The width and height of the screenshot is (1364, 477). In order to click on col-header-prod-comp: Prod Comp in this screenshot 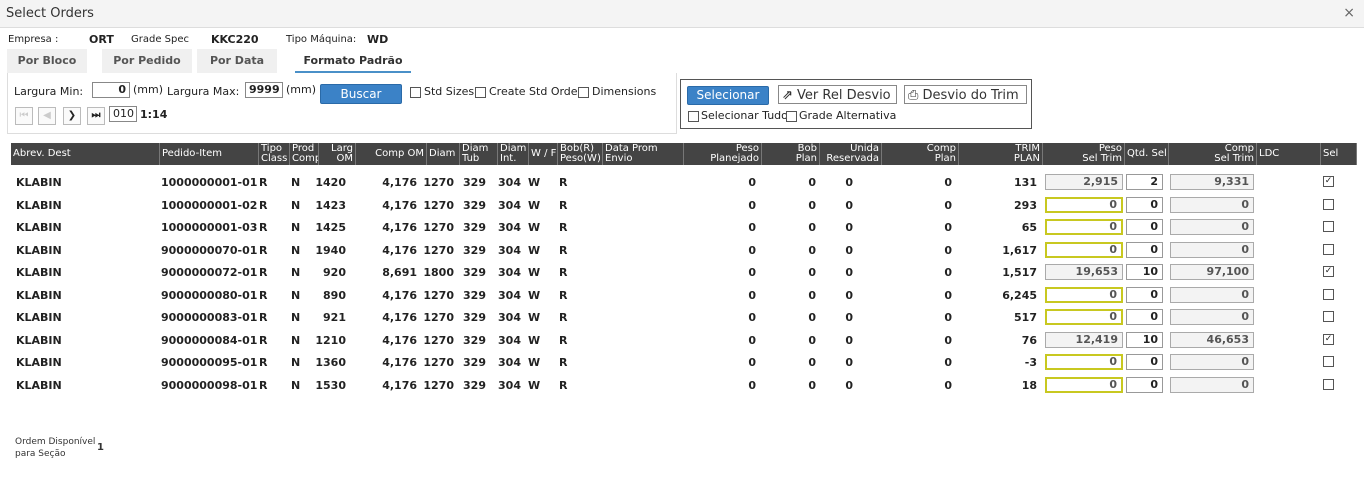, I will do `click(304, 154)`.